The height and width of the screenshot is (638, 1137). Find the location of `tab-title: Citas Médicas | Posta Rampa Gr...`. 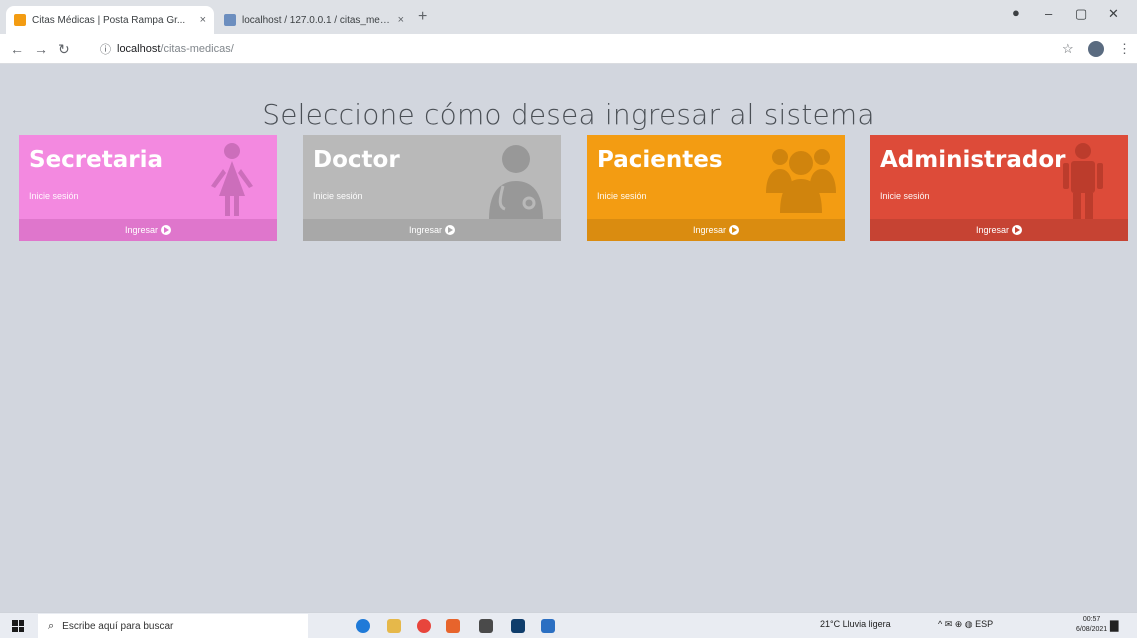

tab-title: Citas Médicas | Posta Rampa Gr... is located at coordinates (109, 20).